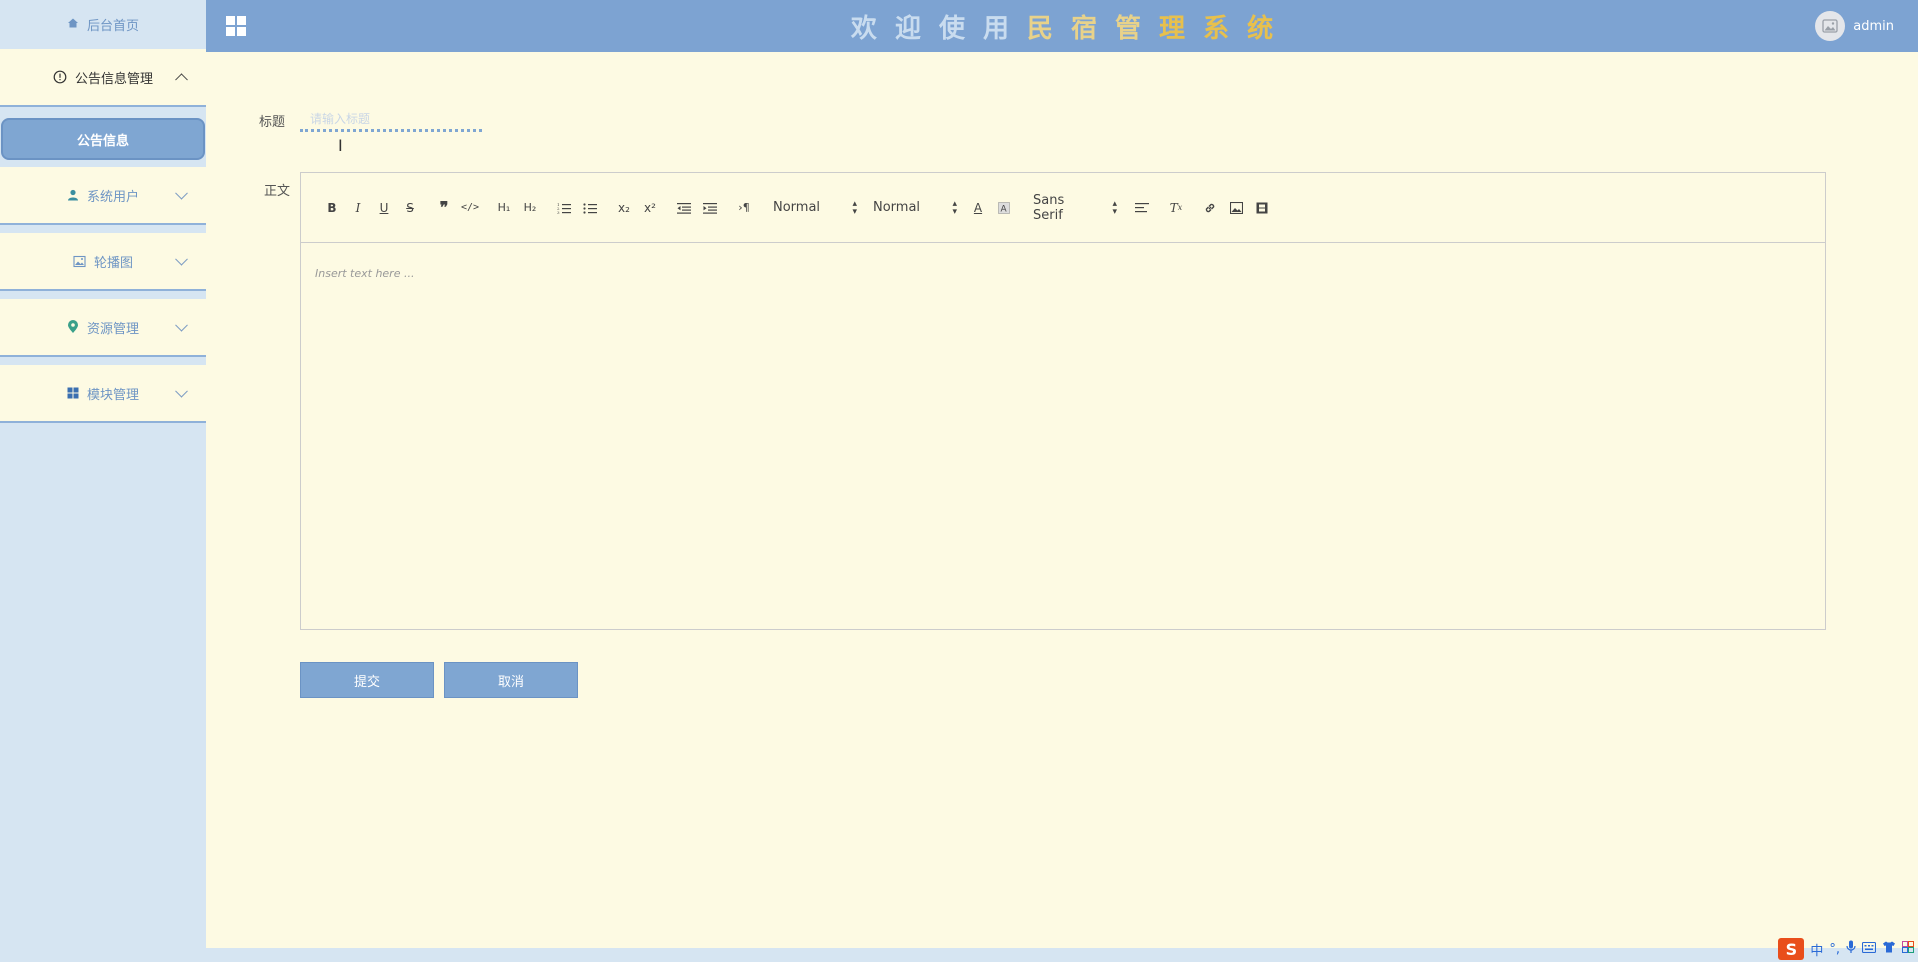 The width and height of the screenshot is (1918, 962). I want to click on location-icon, so click(73, 327).